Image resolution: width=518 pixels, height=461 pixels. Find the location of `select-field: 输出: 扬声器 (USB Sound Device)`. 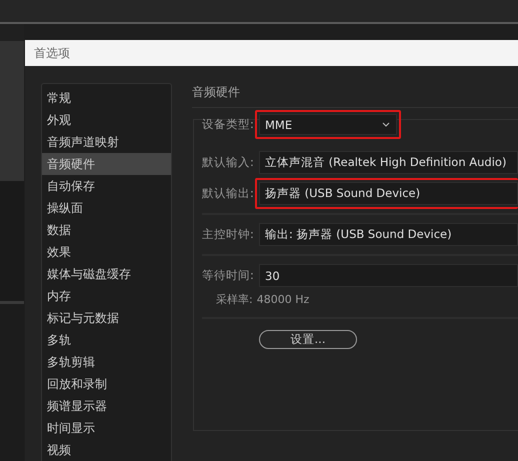

select-field: 输出: 扬声器 (USB Sound Device) is located at coordinates (388, 234).